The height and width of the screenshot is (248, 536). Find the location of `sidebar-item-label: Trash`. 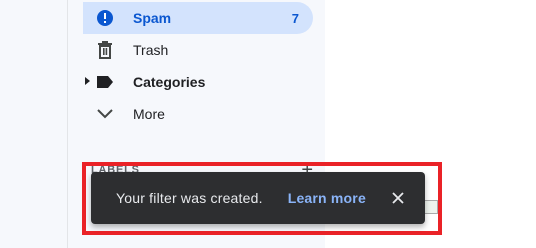

sidebar-item-label: Trash is located at coordinates (151, 50).